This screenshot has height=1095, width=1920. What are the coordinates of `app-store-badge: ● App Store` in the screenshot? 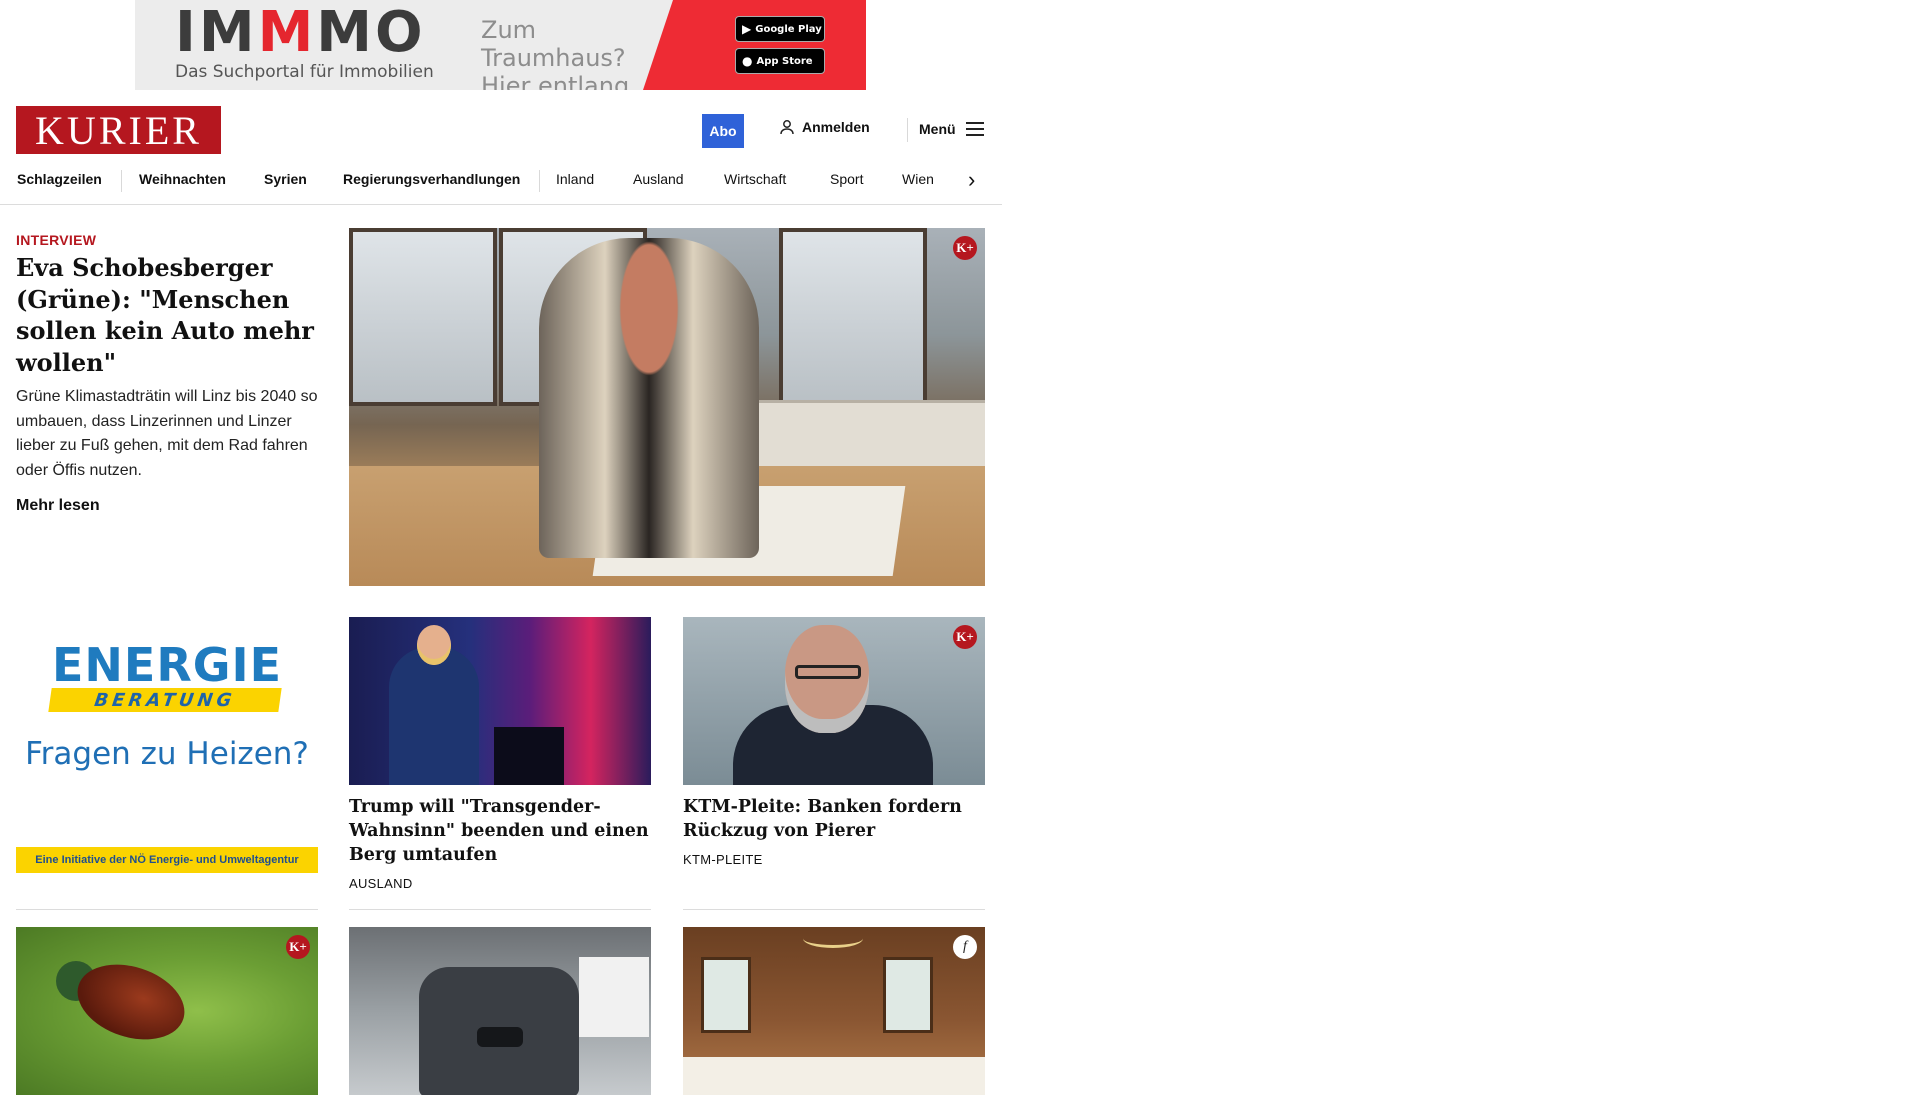 It's located at (780, 61).